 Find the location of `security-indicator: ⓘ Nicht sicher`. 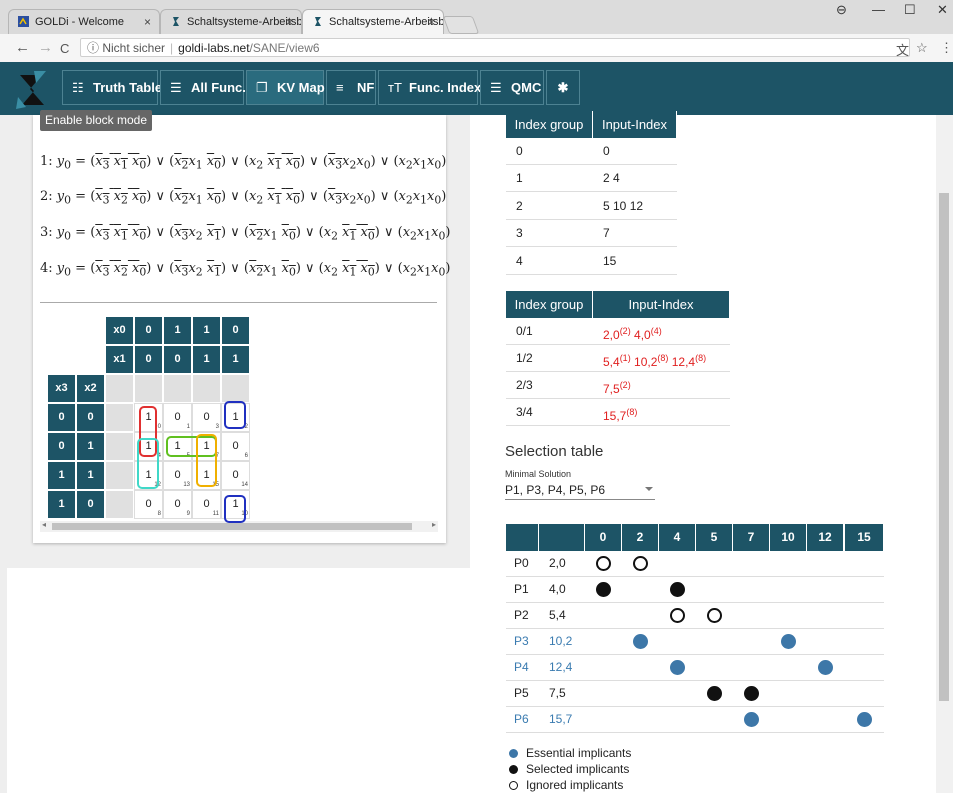

security-indicator: ⓘ Nicht sicher is located at coordinates (126, 48).